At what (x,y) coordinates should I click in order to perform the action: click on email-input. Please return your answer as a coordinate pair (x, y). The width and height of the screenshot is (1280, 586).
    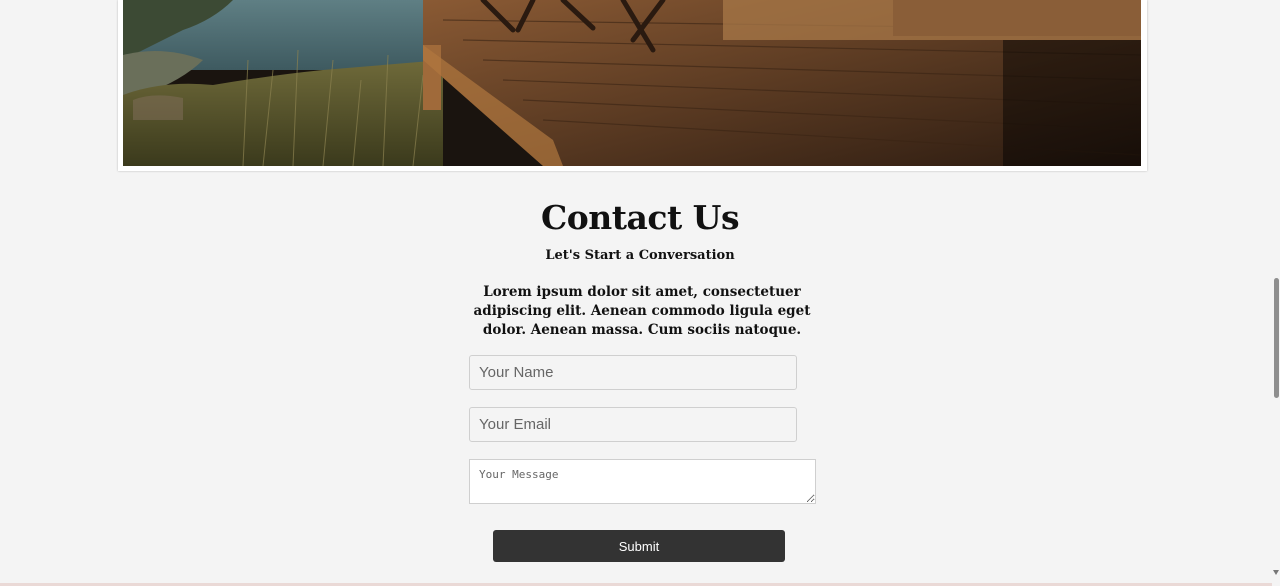
    Looking at the image, I should click on (633, 424).